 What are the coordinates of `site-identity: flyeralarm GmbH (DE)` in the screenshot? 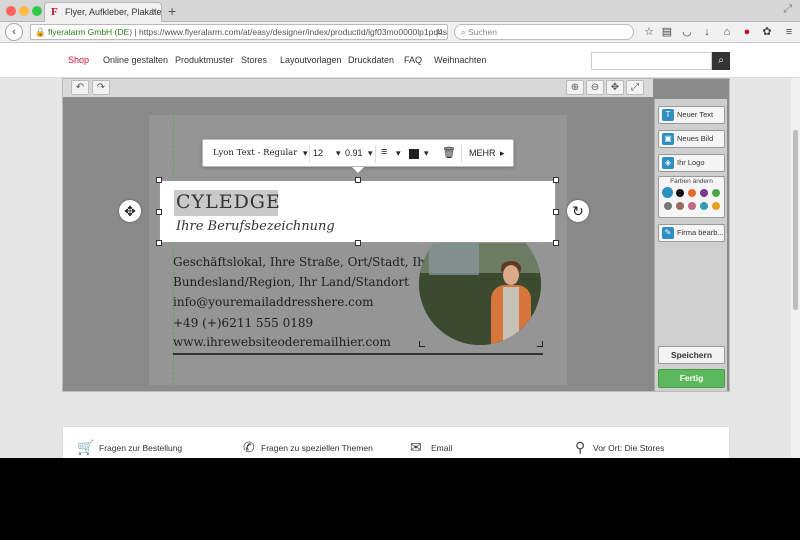 It's located at (90, 32).